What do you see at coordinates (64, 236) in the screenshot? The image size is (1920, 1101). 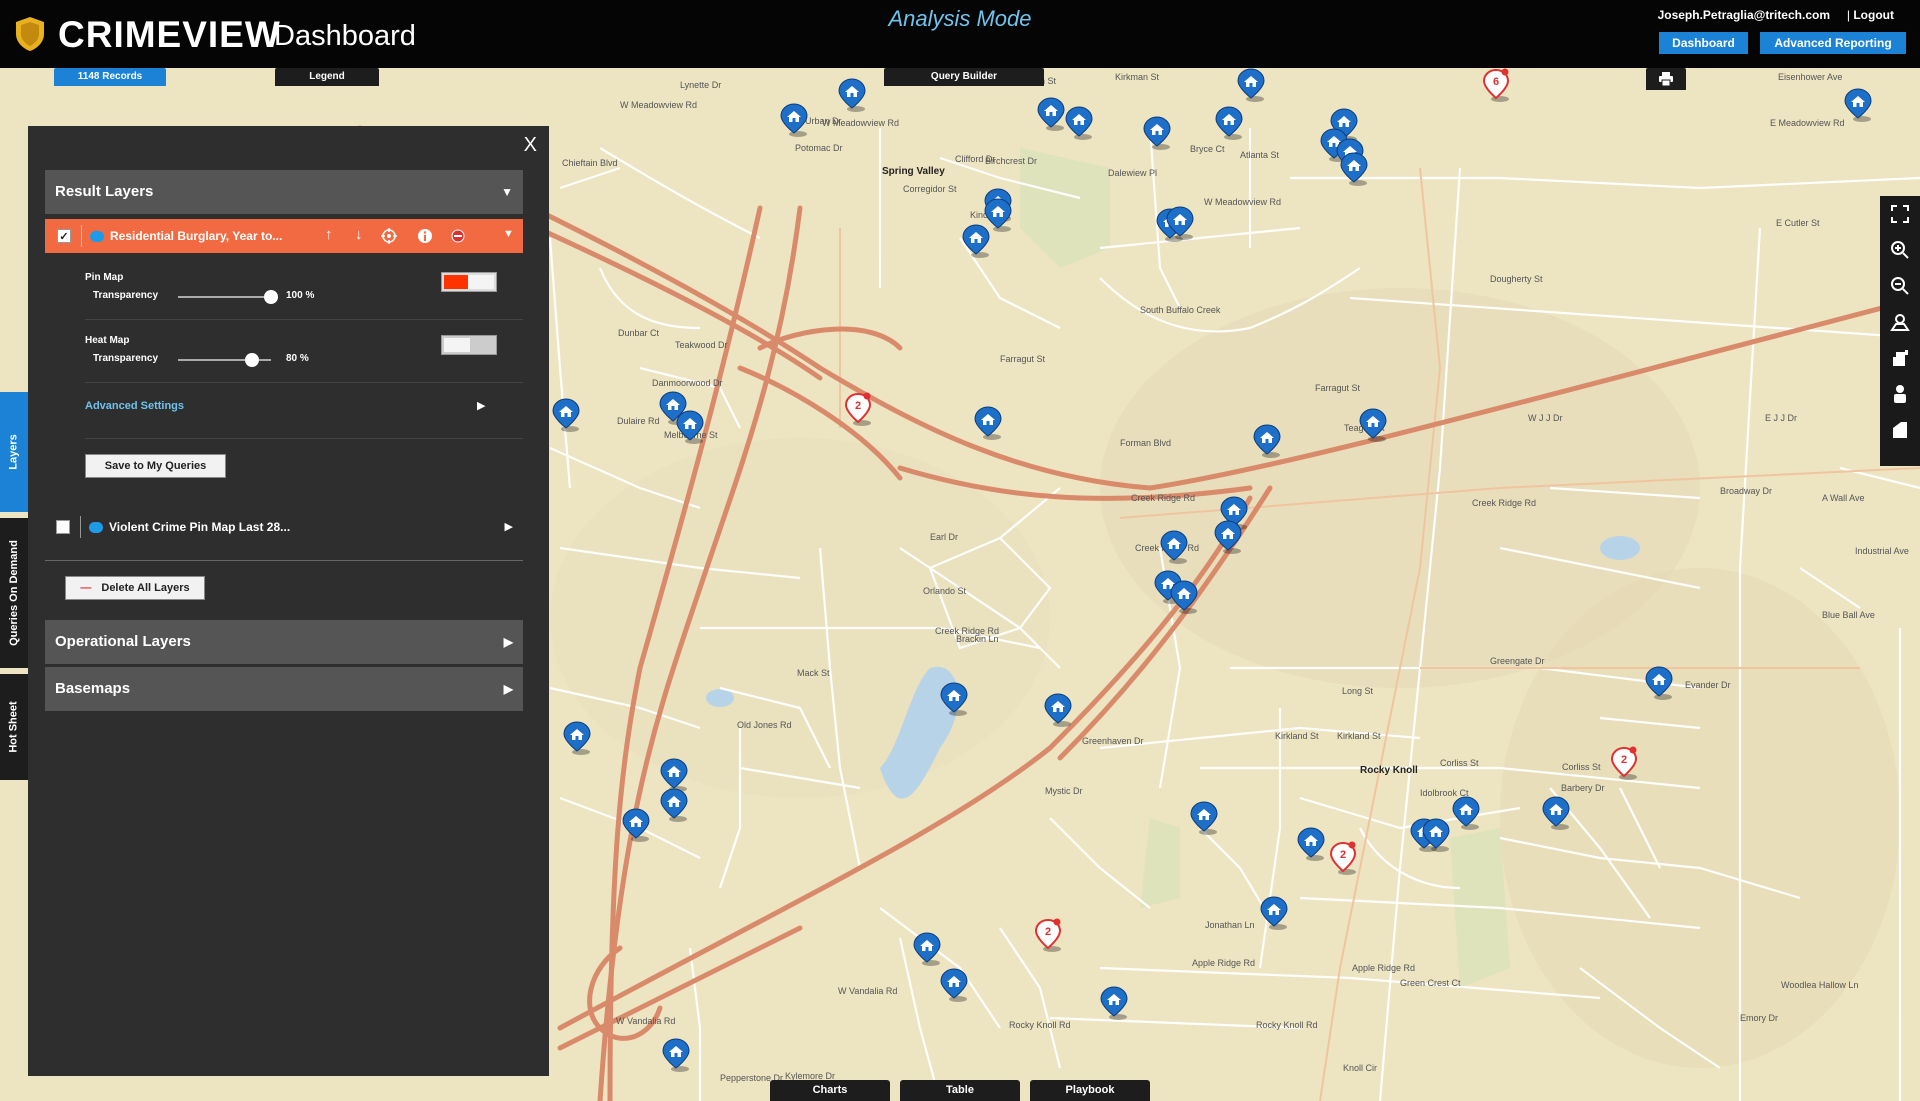 I see `layer1-checkbox: ✓` at bounding box center [64, 236].